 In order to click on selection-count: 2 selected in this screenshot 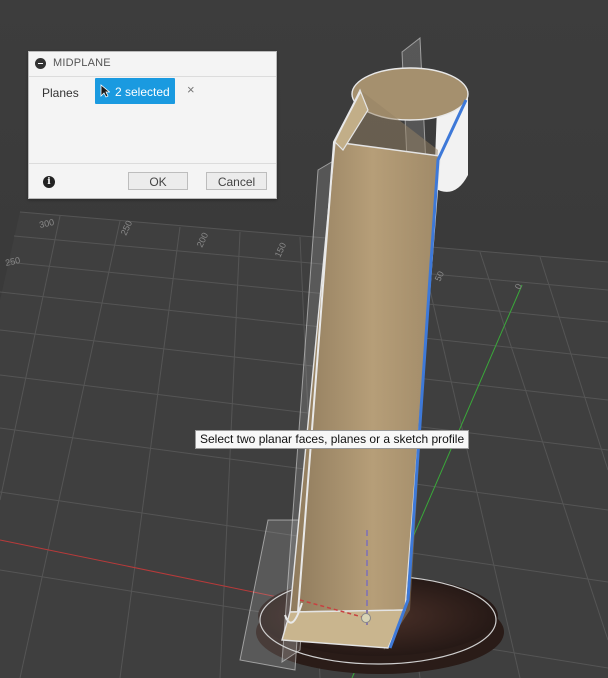, I will do `click(142, 92)`.